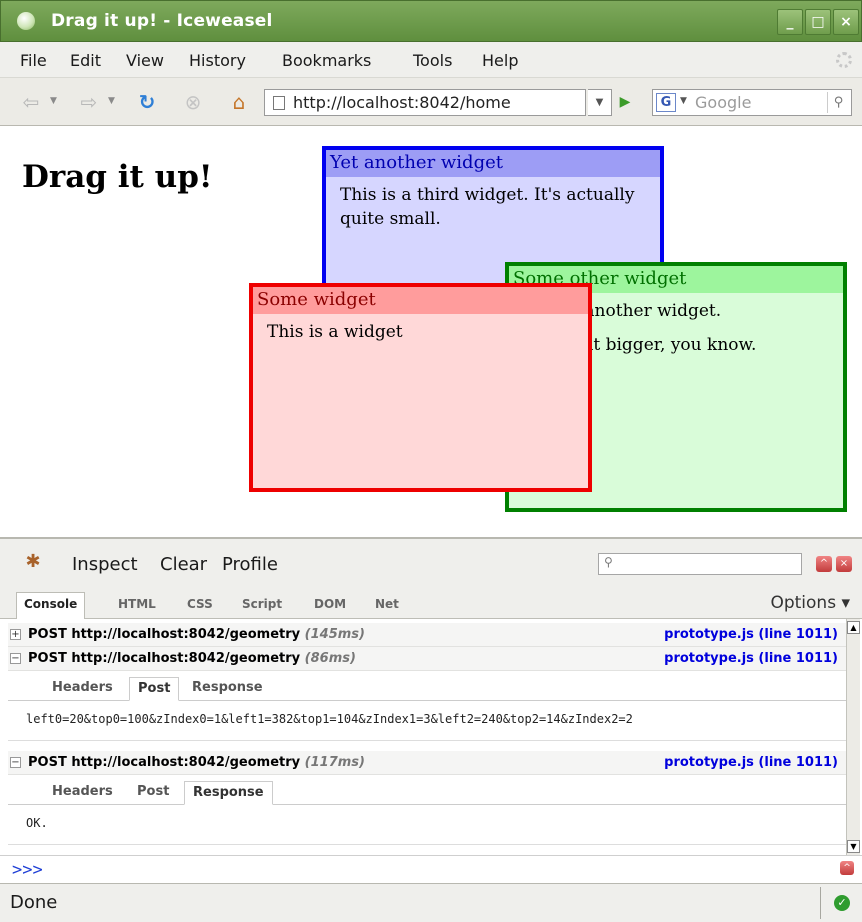  Describe the element at coordinates (844, 564) in the screenshot. I see `firebug-close-icon: ×` at that location.